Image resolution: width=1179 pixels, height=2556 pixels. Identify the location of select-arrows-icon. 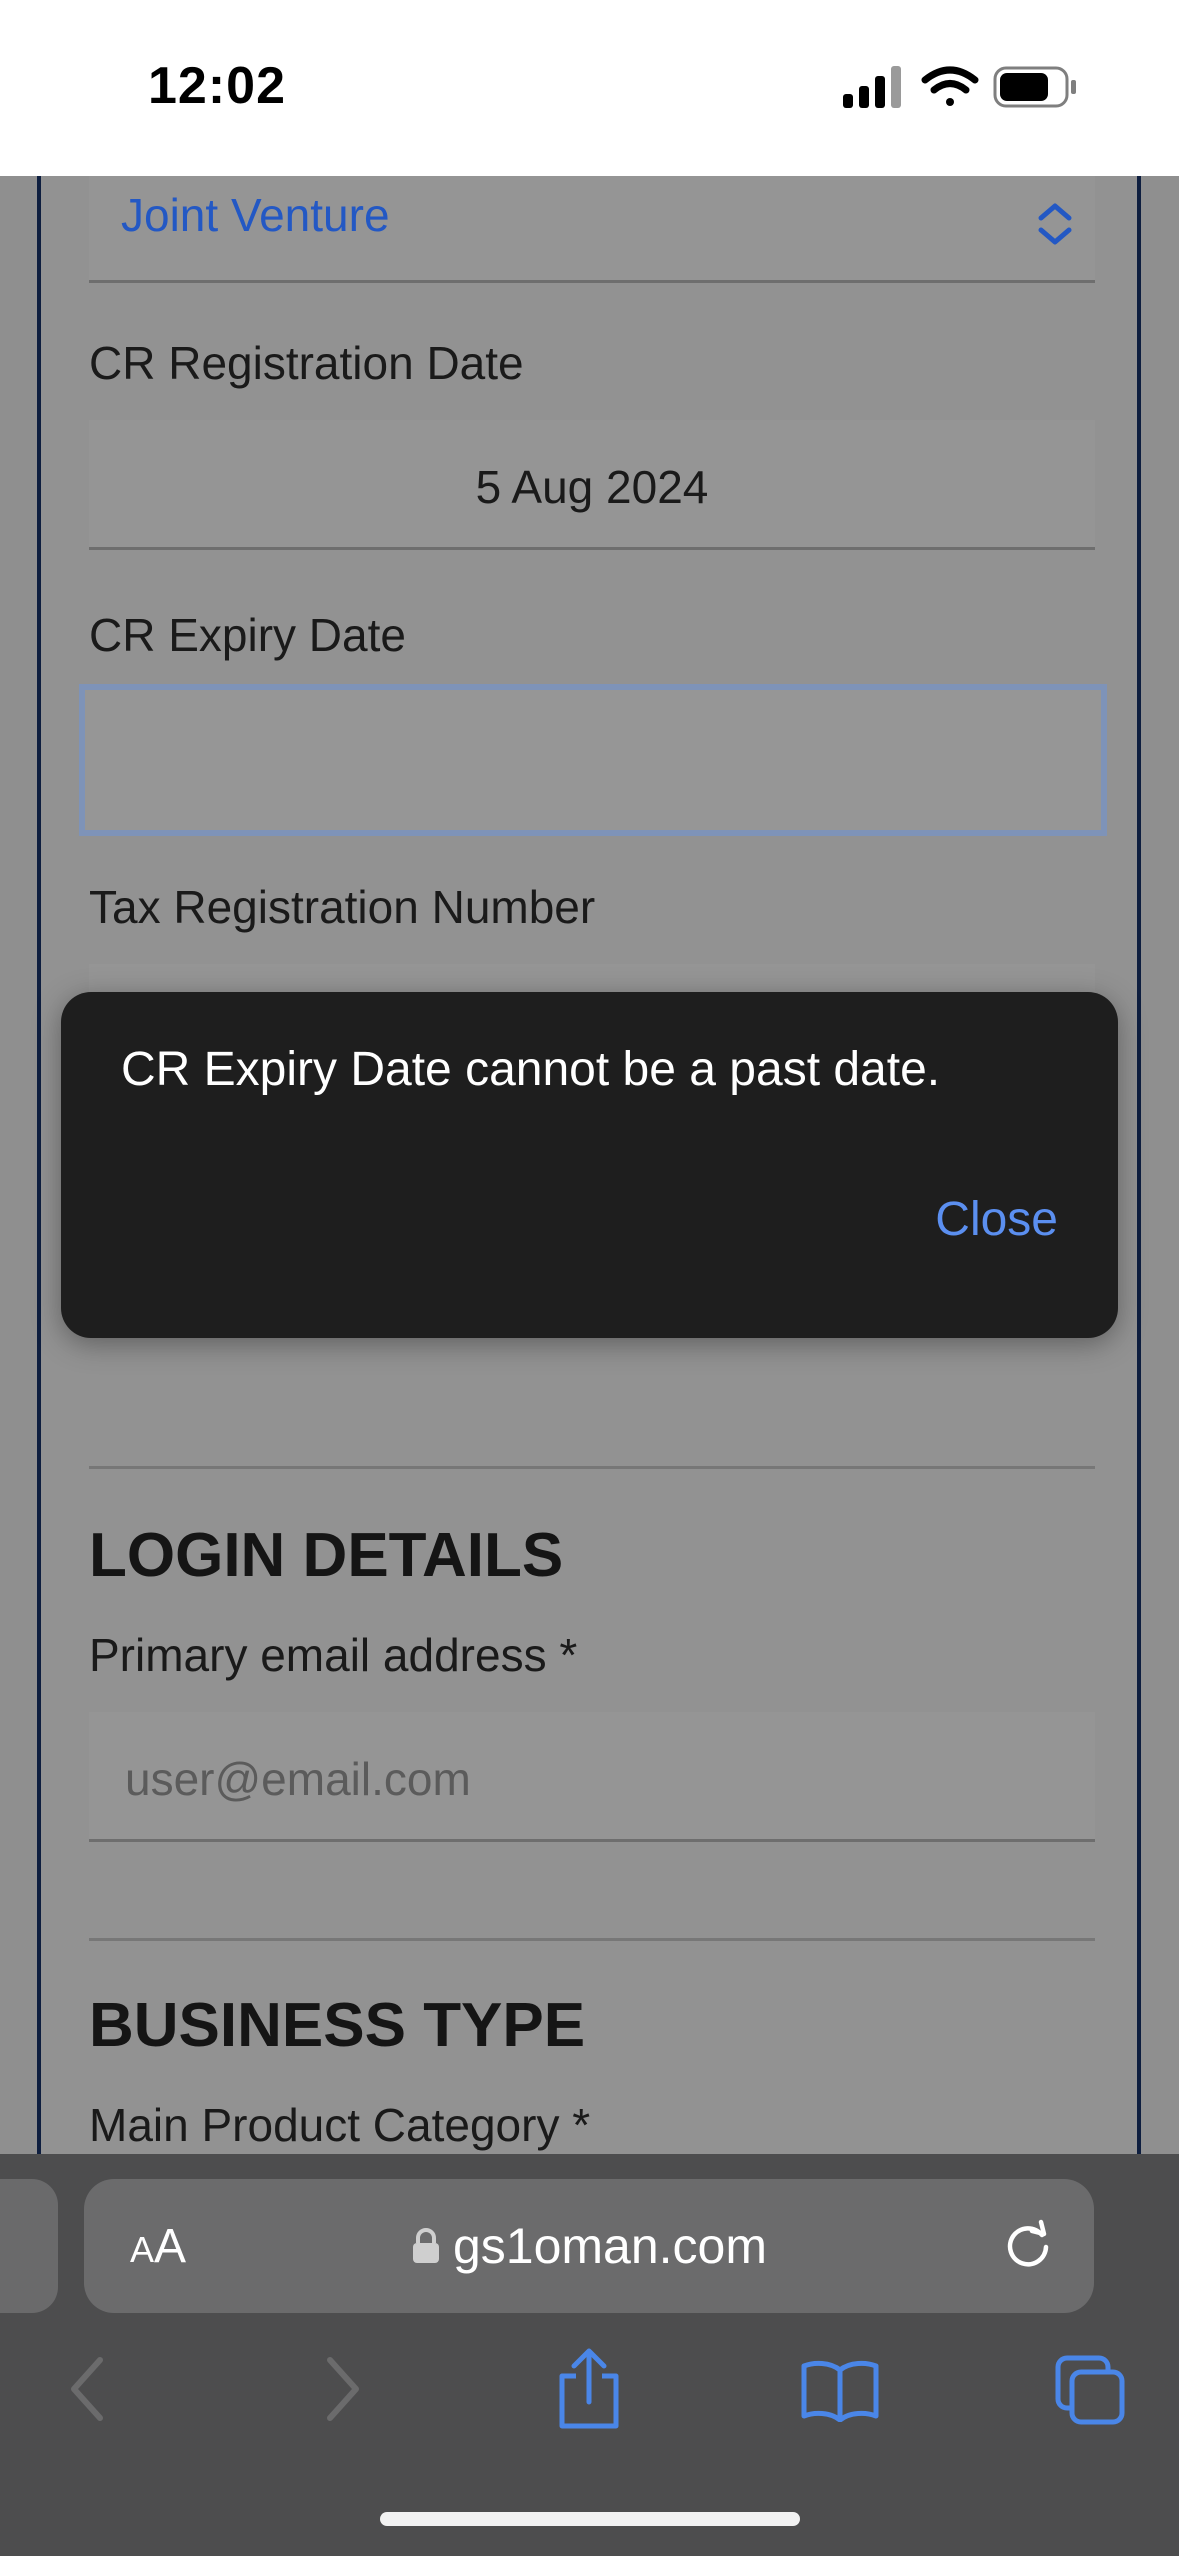
(1055, 224).